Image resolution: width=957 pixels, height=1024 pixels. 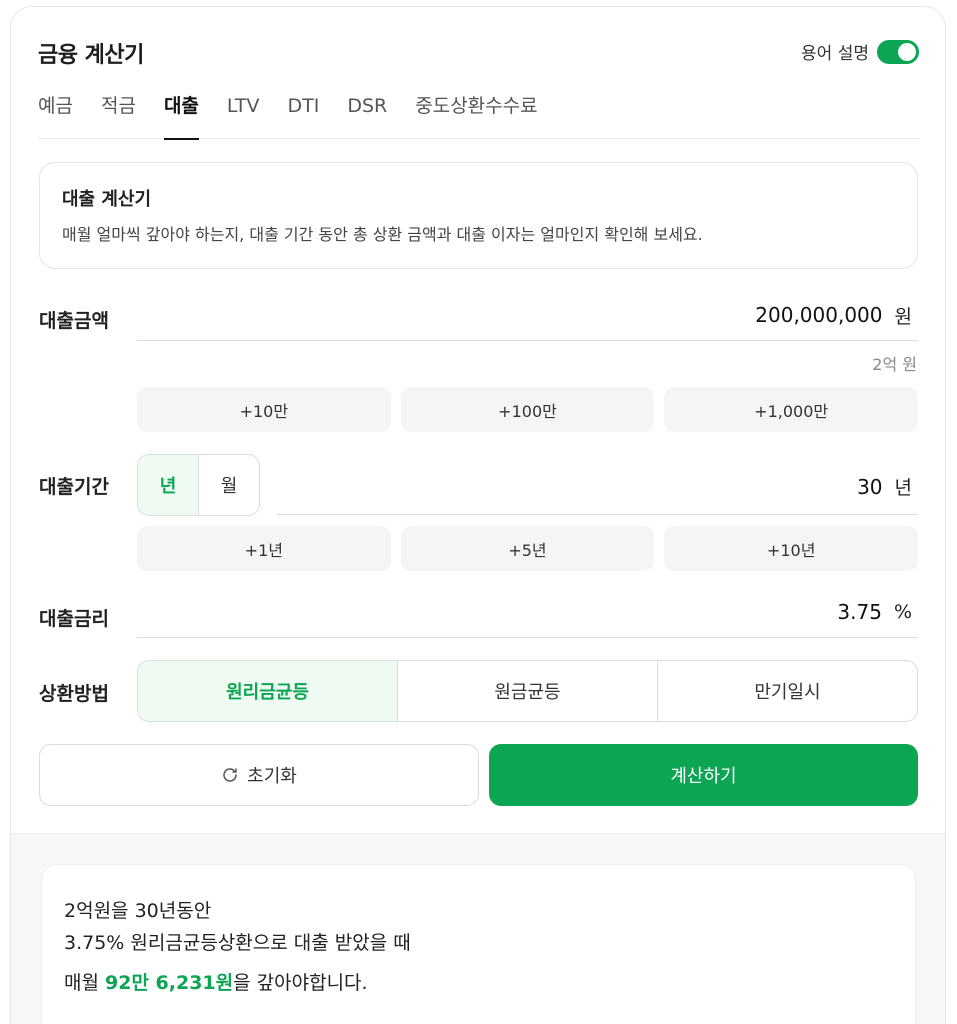 I want to click on term-explain-toggle: 용어 설명, so click(x=860, y=51).